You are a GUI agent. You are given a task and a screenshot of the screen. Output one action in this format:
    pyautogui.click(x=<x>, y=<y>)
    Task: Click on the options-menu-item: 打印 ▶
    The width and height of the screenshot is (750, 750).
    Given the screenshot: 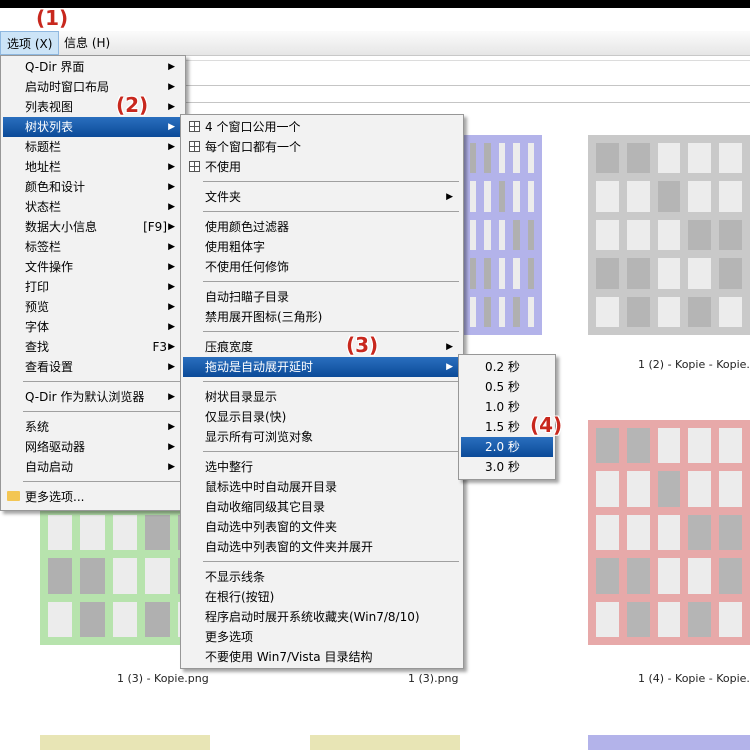 What is the action you would take?
    pyautogui.click(x=93, y=287)
    